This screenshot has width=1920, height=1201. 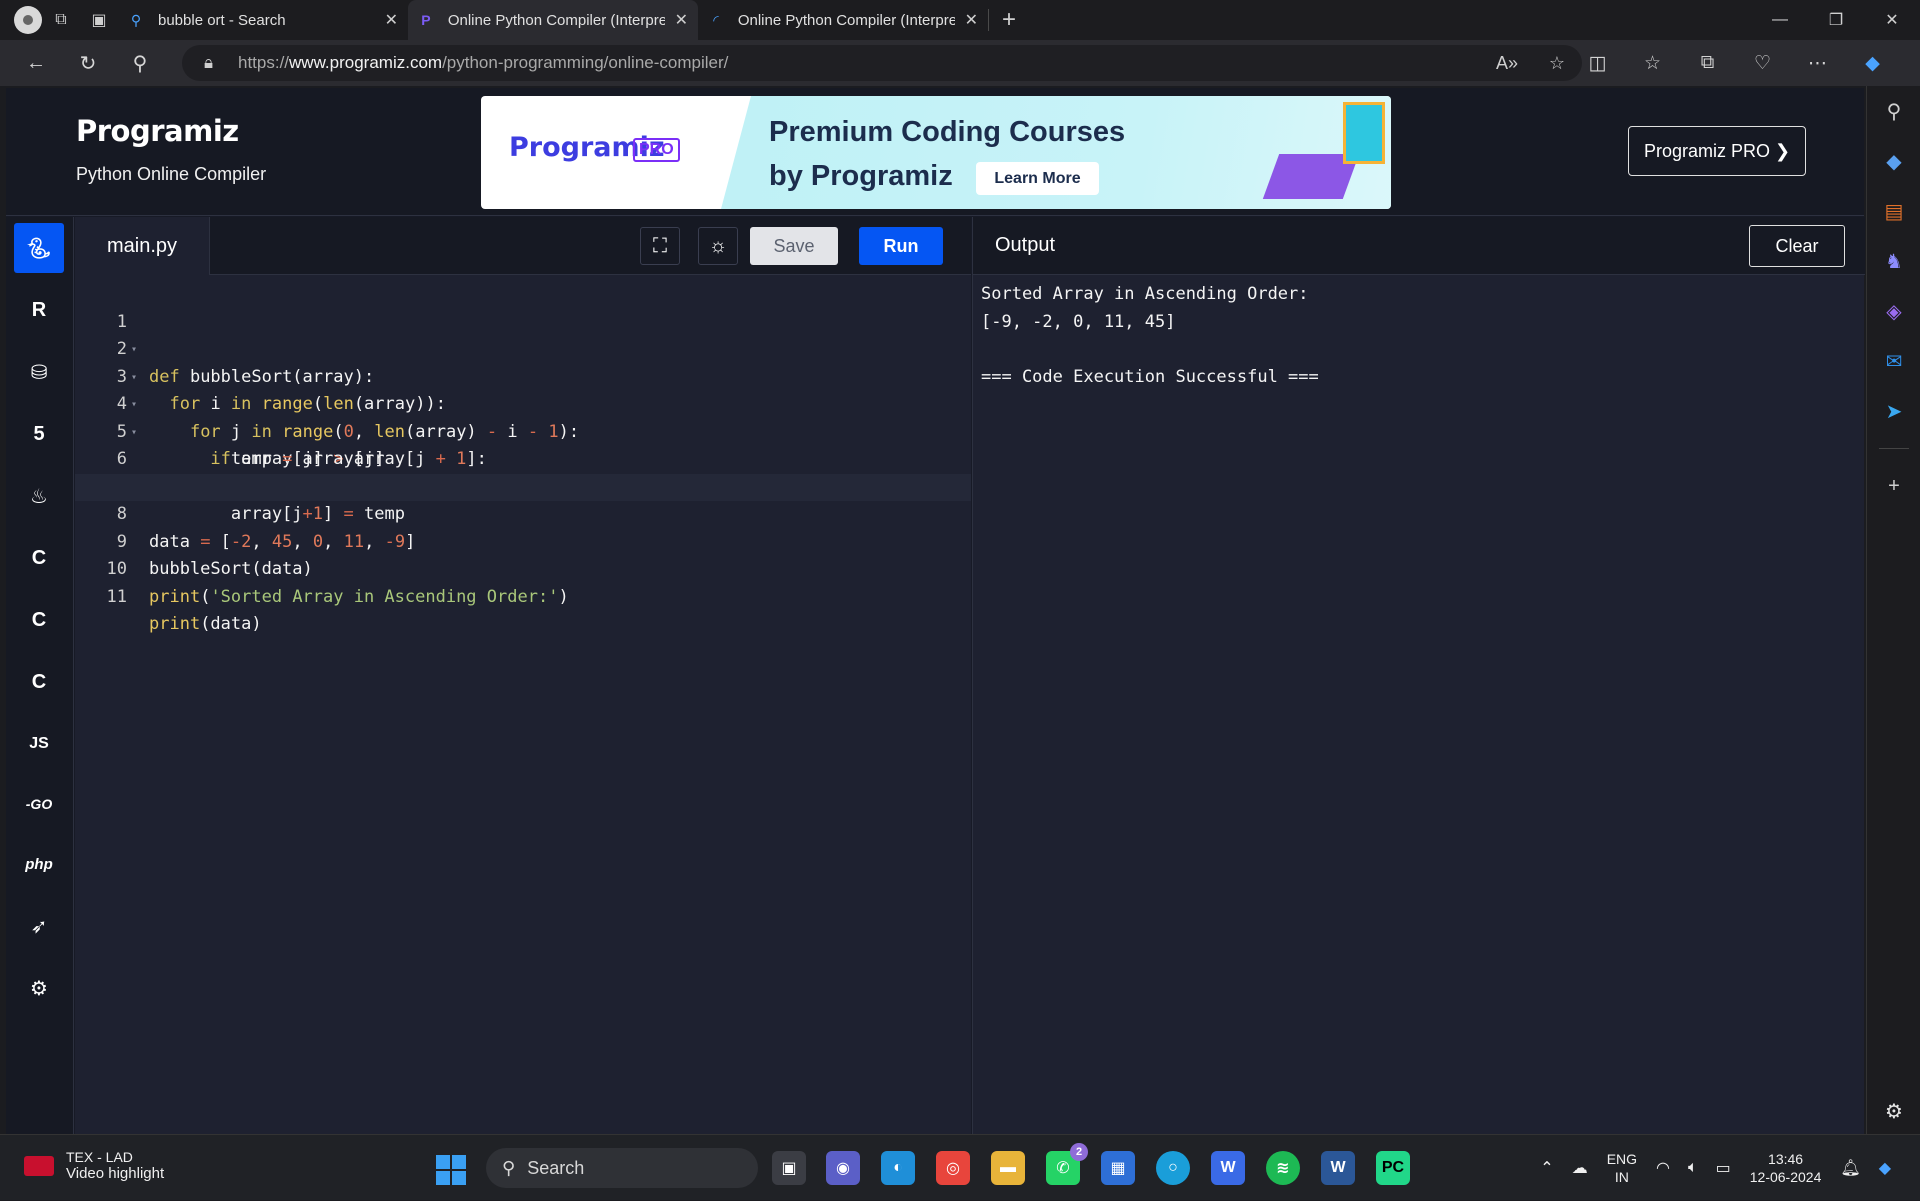 What do you see at coordinates (843, 20) in the screenshot?
I see `tab-programiz-loading: ◜ Online Python Compiler (Interpre ✕` at bounding box center [843, 20].